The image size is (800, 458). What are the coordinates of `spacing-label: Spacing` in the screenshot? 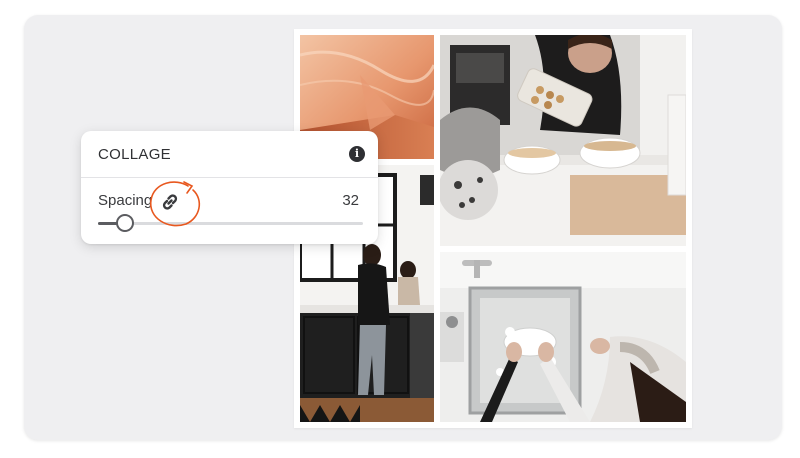 It's located at (125, 200).